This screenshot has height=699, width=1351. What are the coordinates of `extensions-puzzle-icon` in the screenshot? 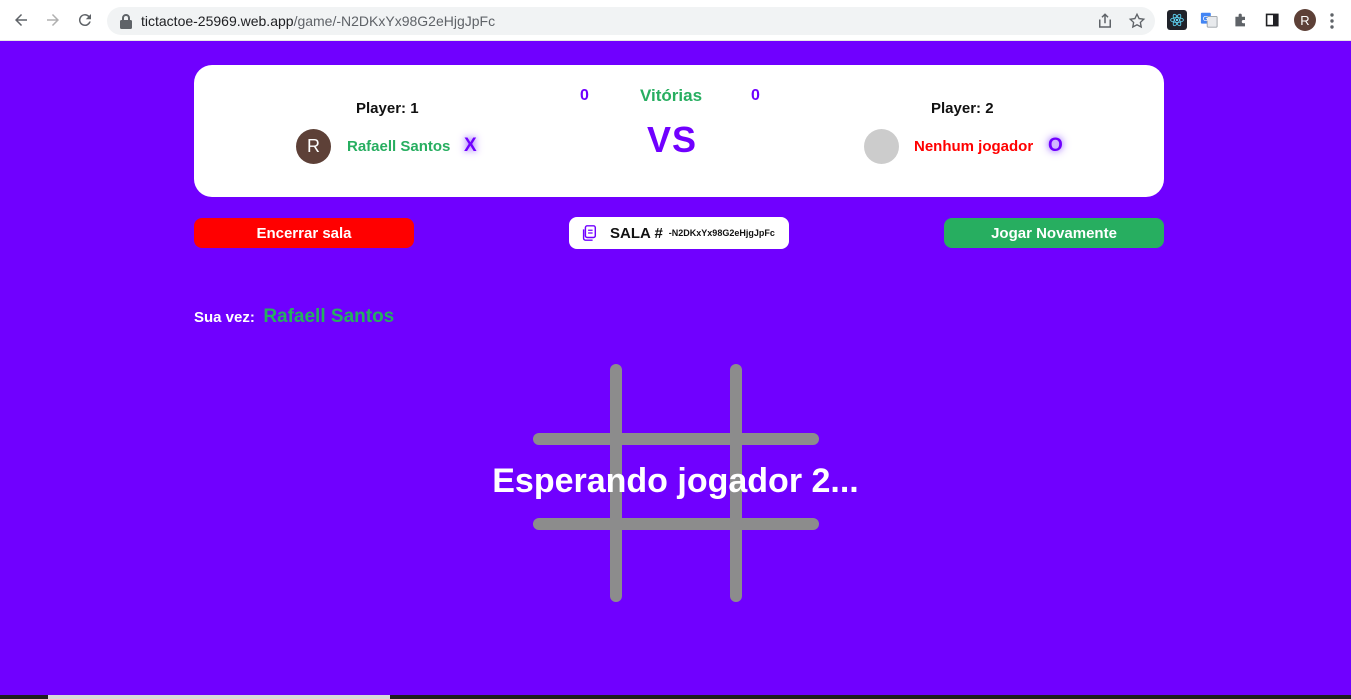 It's located at (1241, 20).